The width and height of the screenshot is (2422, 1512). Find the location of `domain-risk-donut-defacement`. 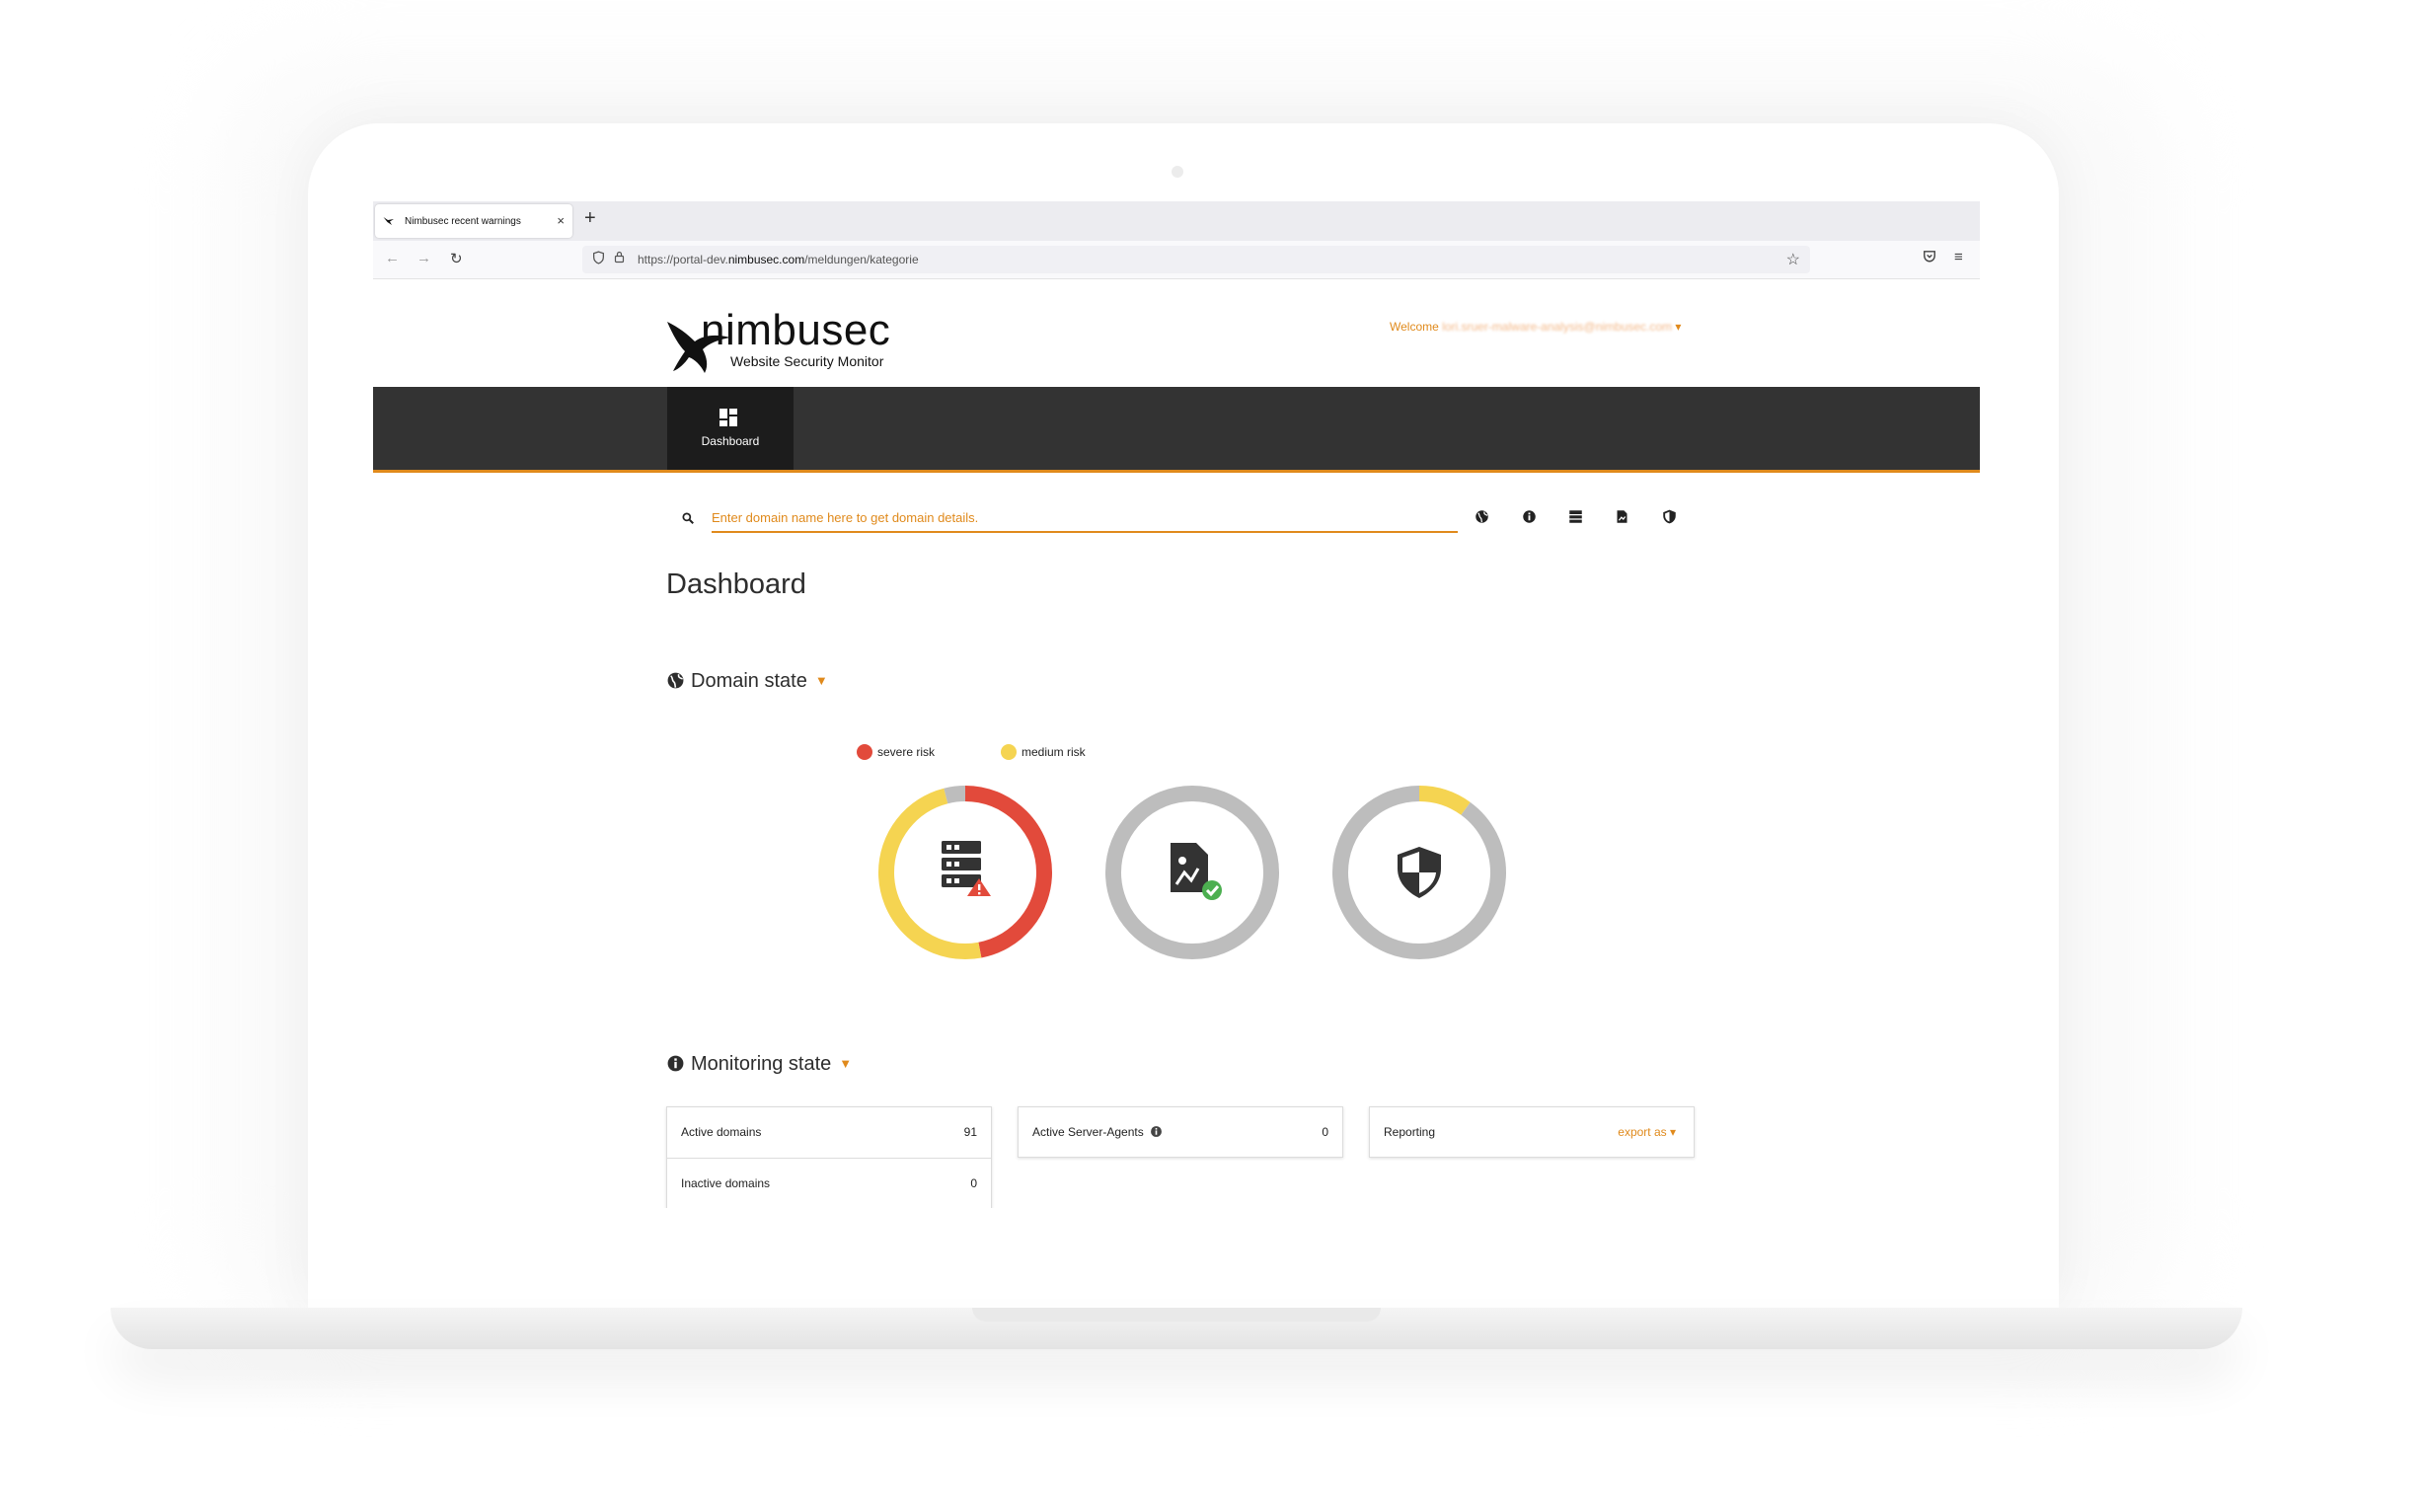

domain-risk-donut-defacement is located at coordinates (1192, 872).